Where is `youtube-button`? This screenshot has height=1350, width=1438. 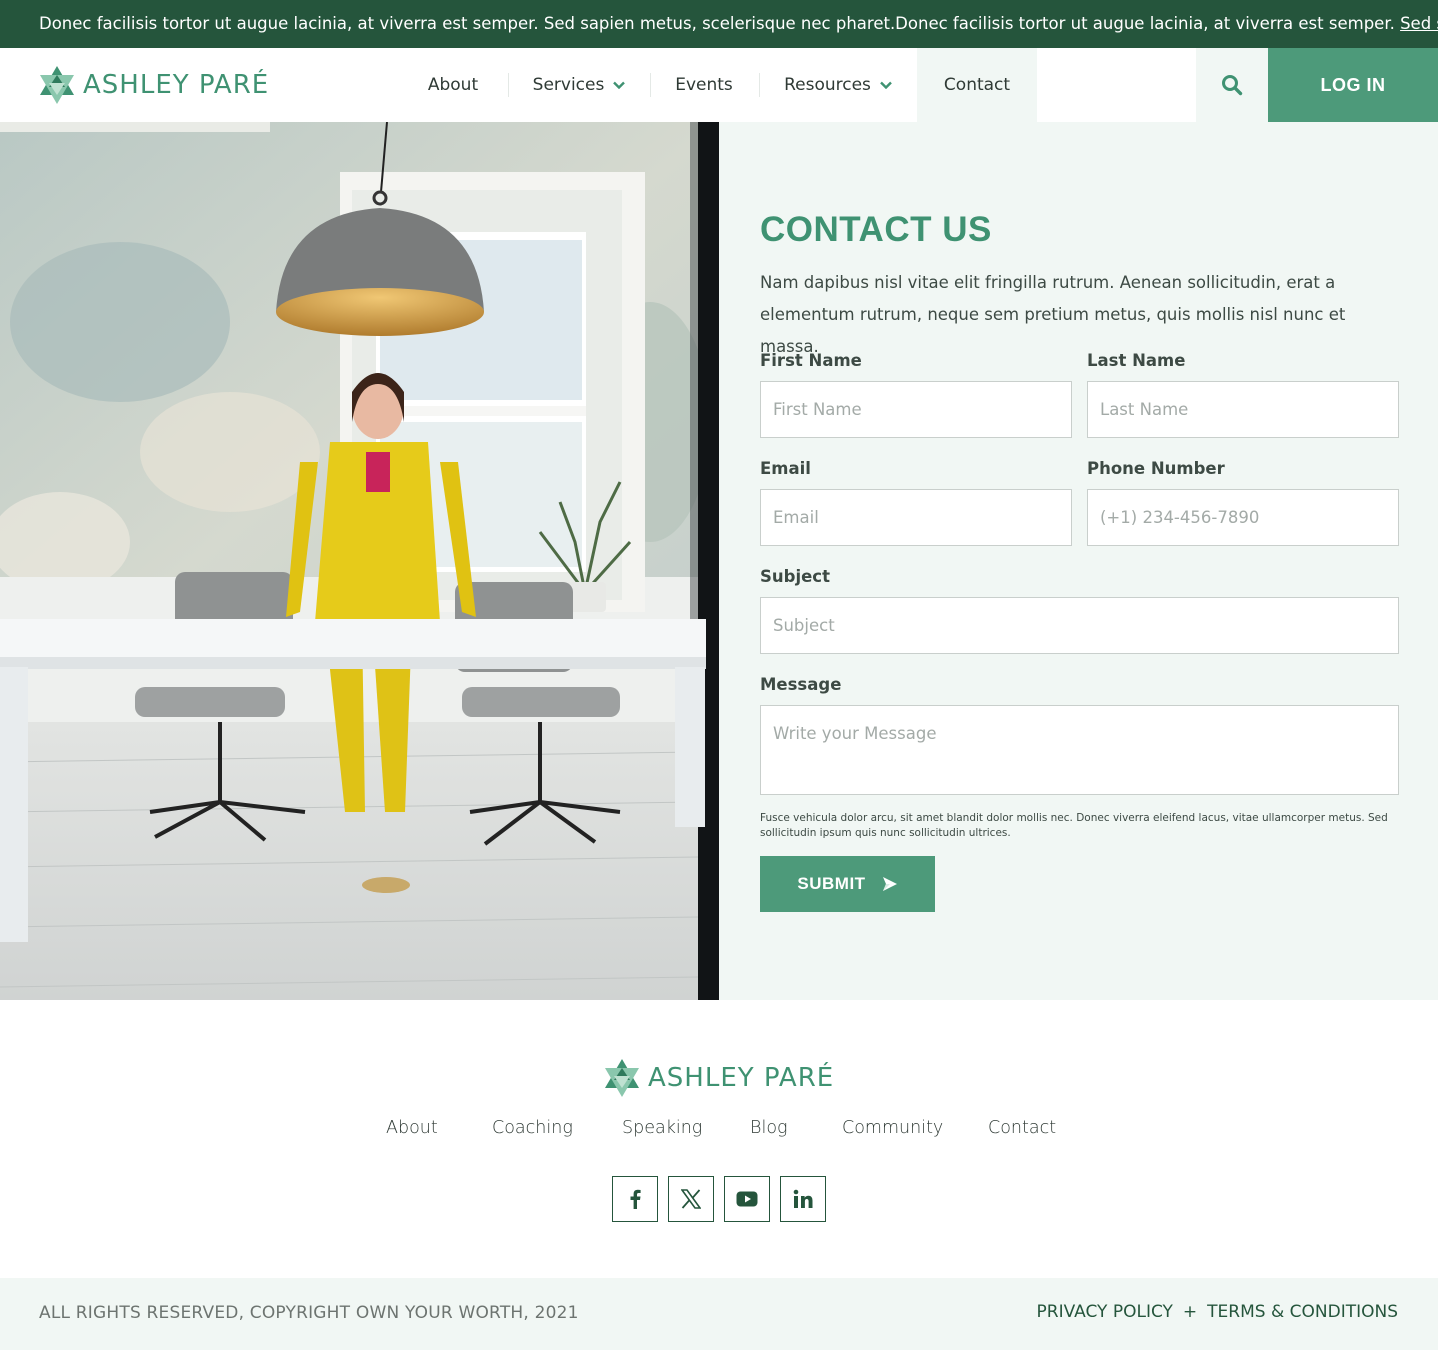 youtube-button is located at coordinates (747, 1199).